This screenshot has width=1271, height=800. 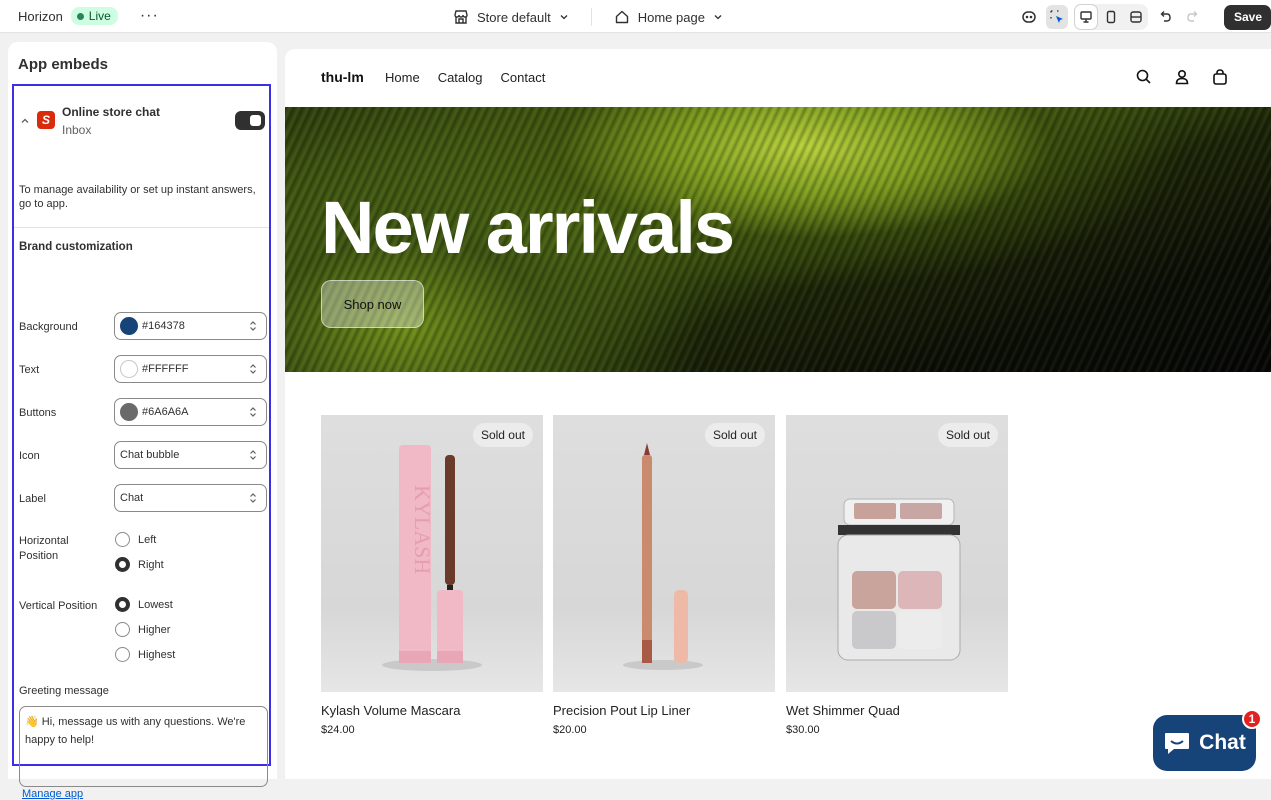 I want to click on product-card: Sold out Precision Pout Lip Liner $20.00, so click(x=664, y=575).